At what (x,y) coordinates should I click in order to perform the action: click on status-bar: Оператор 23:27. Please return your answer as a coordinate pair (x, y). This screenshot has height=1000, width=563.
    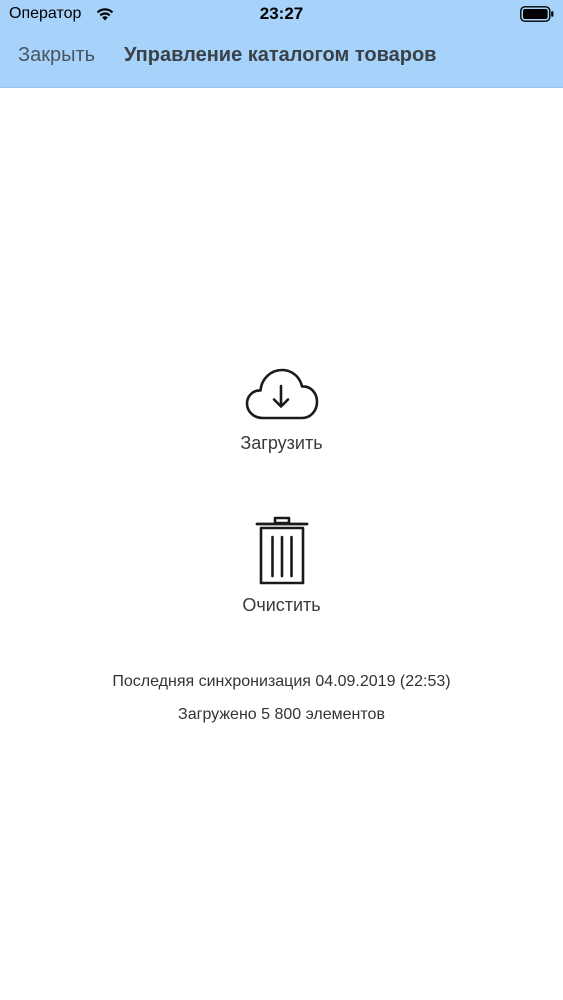
    Looking at the image, I should click on (281, 15).